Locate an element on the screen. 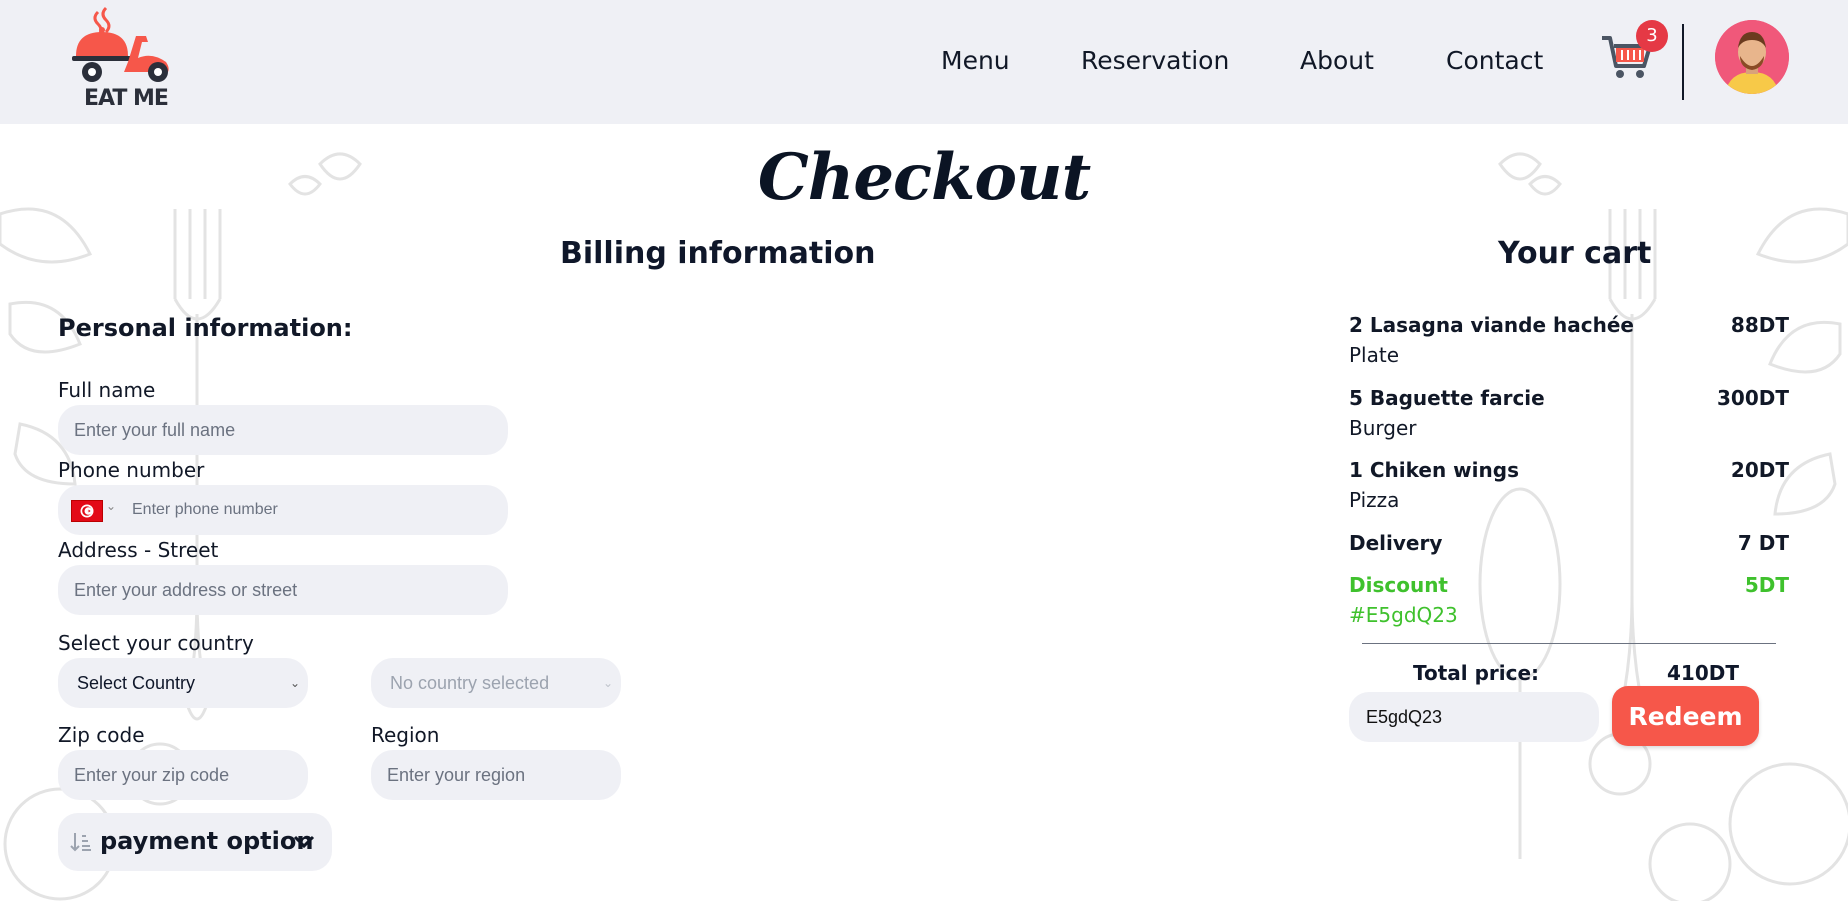 This screenshot has width=1848, height=901. phone-field: ⌄ is located at coordinates (283, 510).